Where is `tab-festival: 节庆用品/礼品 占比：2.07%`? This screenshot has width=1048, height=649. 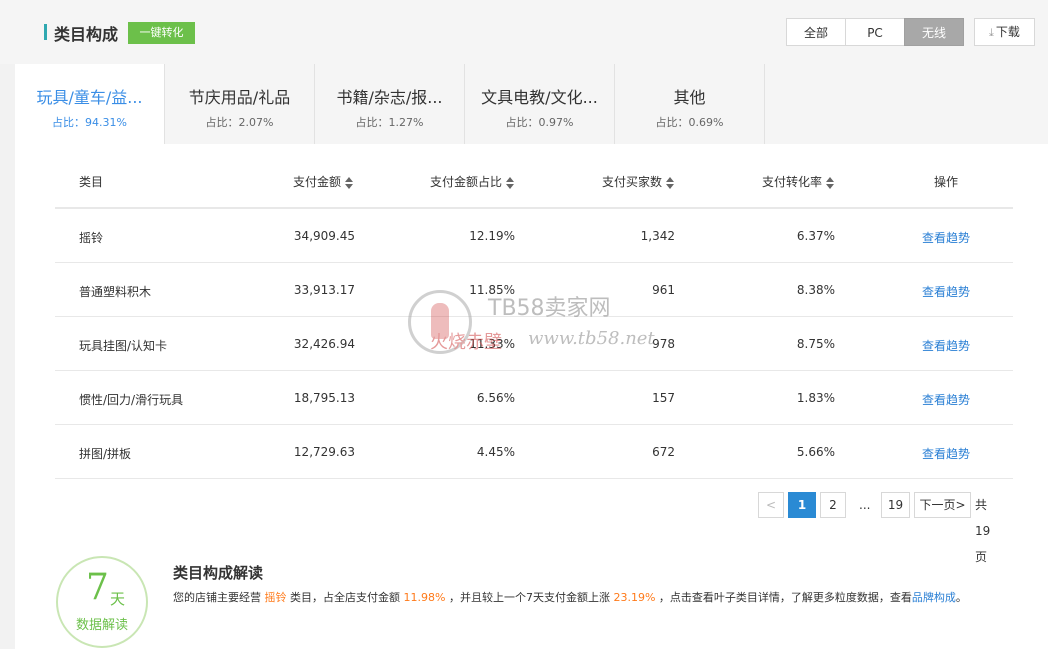
tab-festival: 节庆用品/礼品 占比：2.07% is located at coordinates (240, 104).